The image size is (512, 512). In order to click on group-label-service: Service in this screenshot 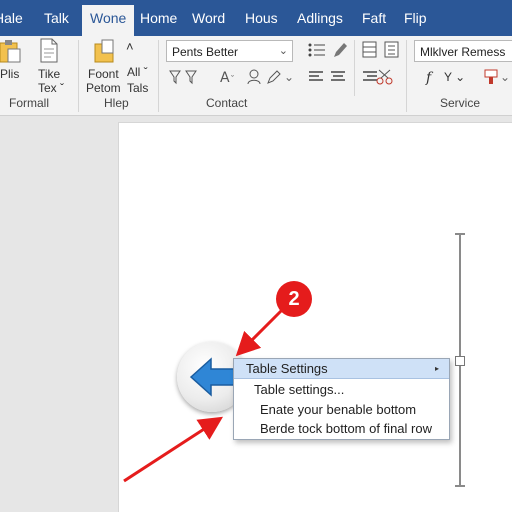, I will do `click(460, 103)`.